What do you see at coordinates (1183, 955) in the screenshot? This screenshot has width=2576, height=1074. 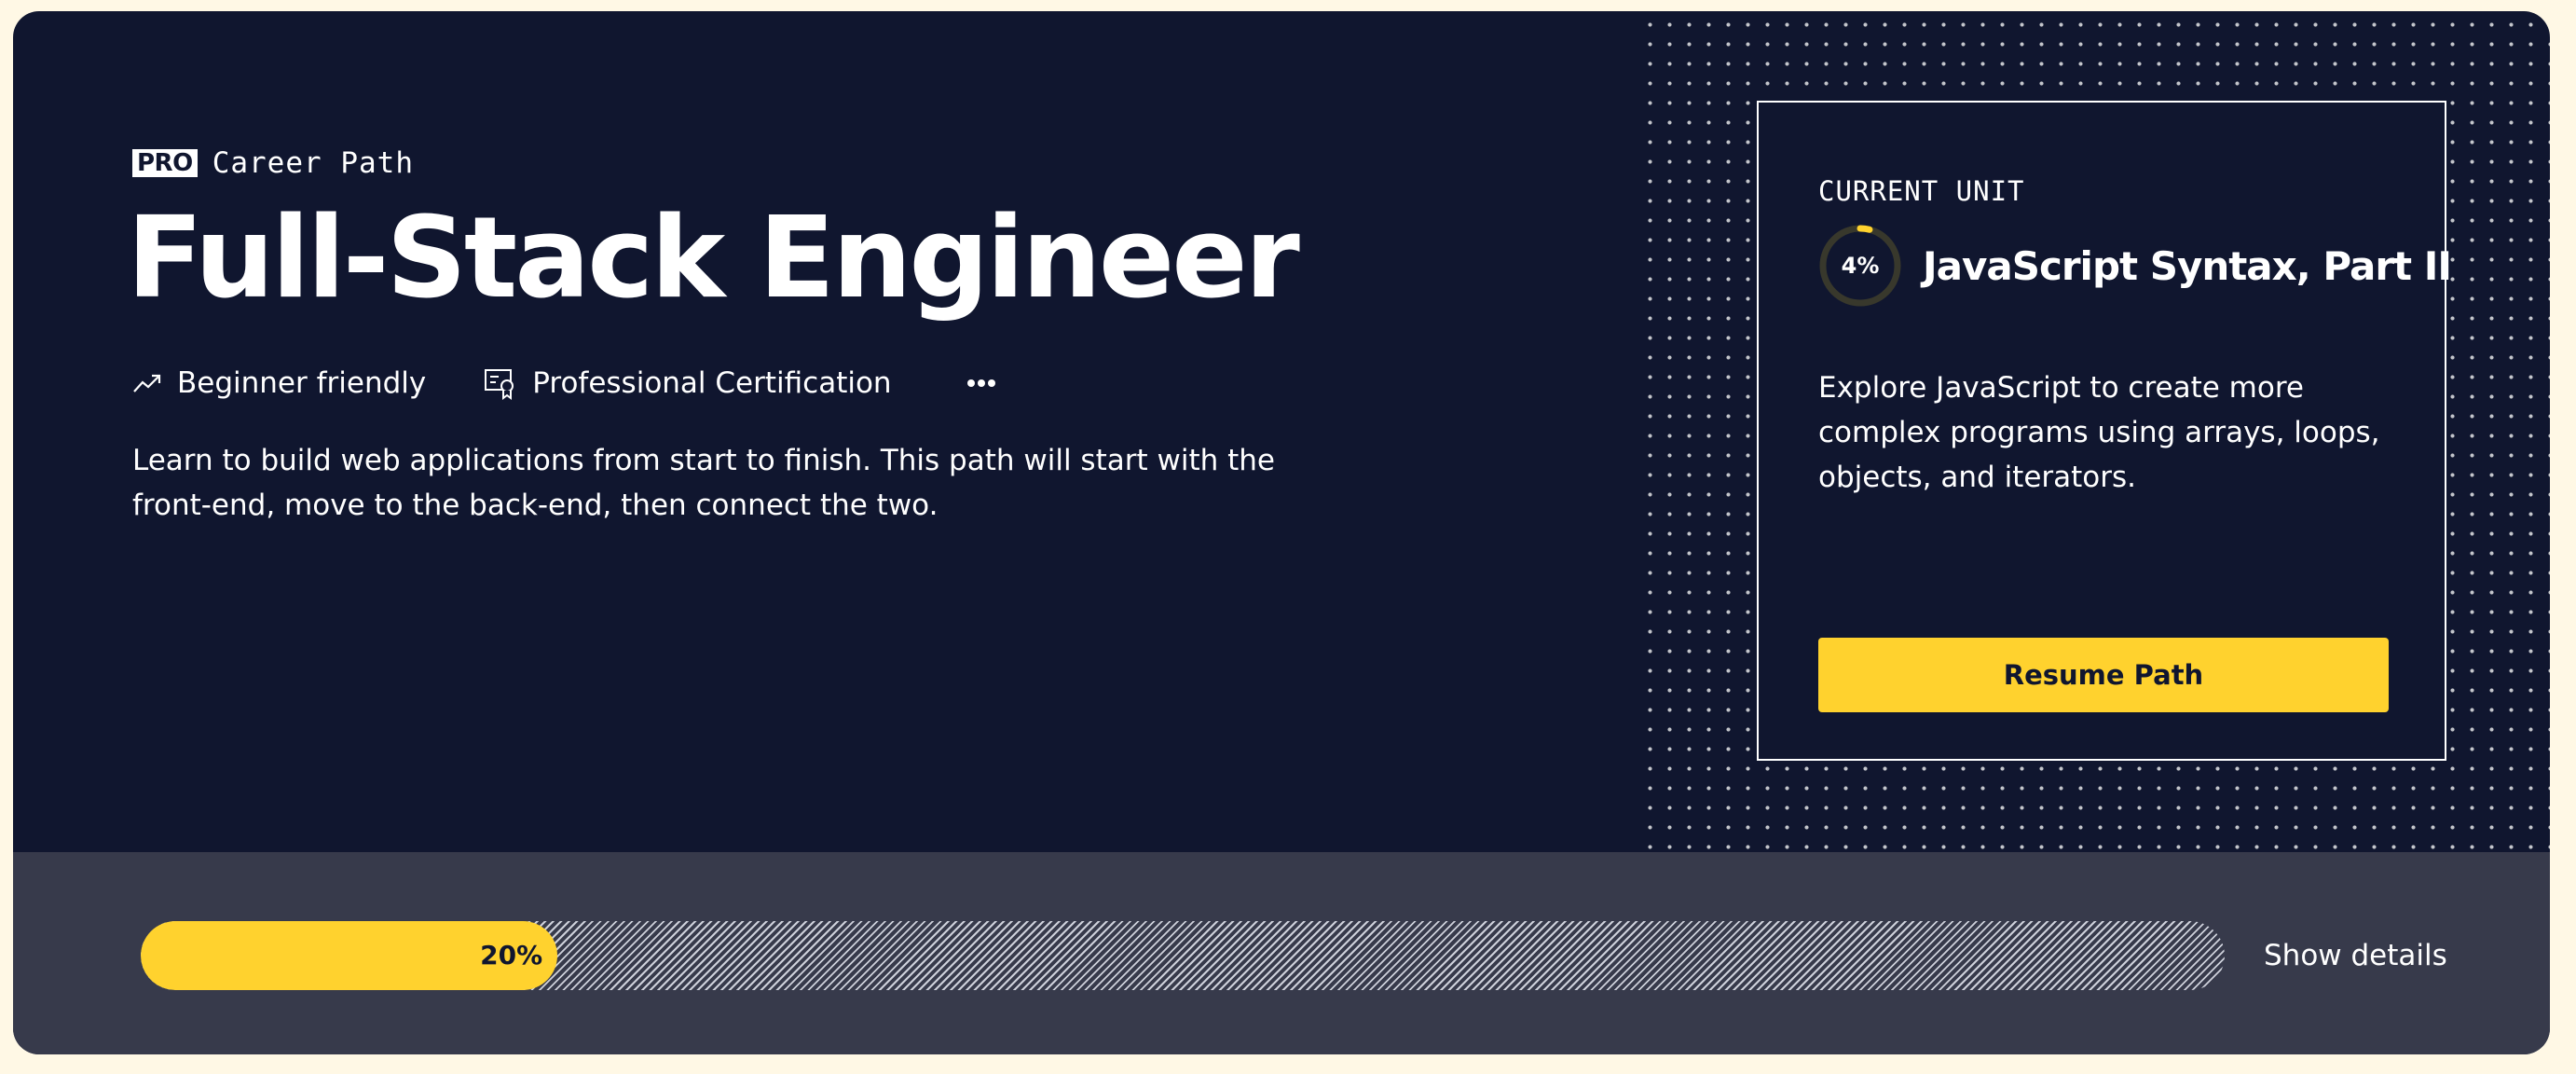 I see `path-progress-bar: 20%` at bounding box center [1183, 955].